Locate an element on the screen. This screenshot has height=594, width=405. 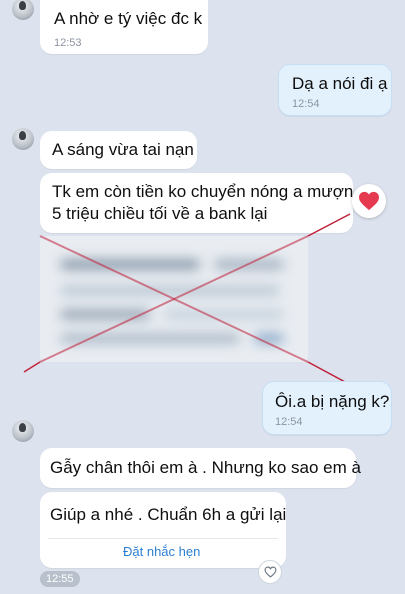
message-text: A nhờ e tý việc đc k is located at coordinates (128, 18).